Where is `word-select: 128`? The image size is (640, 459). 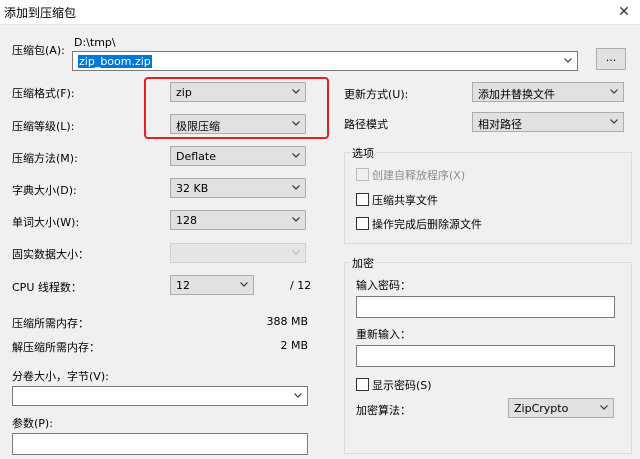
word-select: 128 is located at coordinates (238, 220).